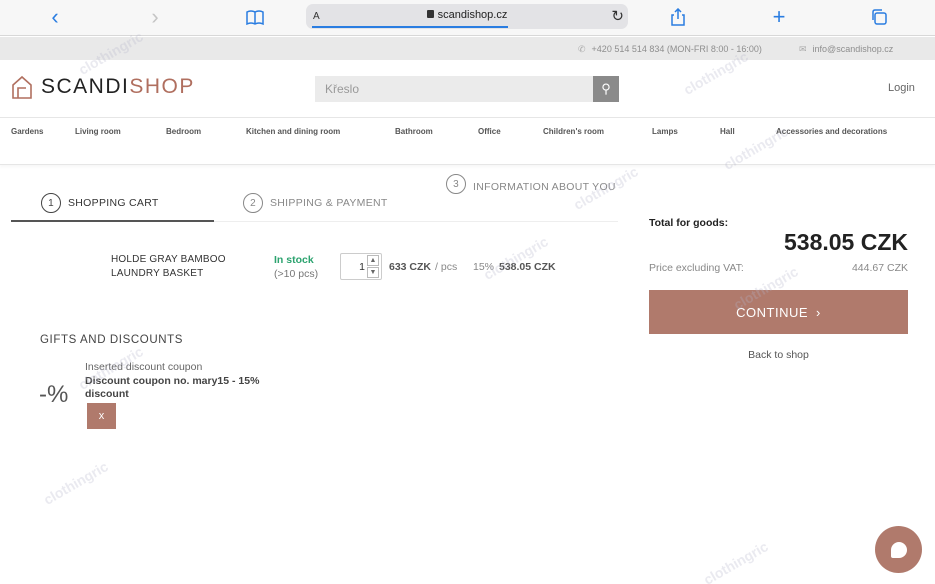 This screenshot has height=584, width=935. Describe the element at coordinates (183, 131) in the screenshot. I see `category-bedroom: Bedroom` at that location.